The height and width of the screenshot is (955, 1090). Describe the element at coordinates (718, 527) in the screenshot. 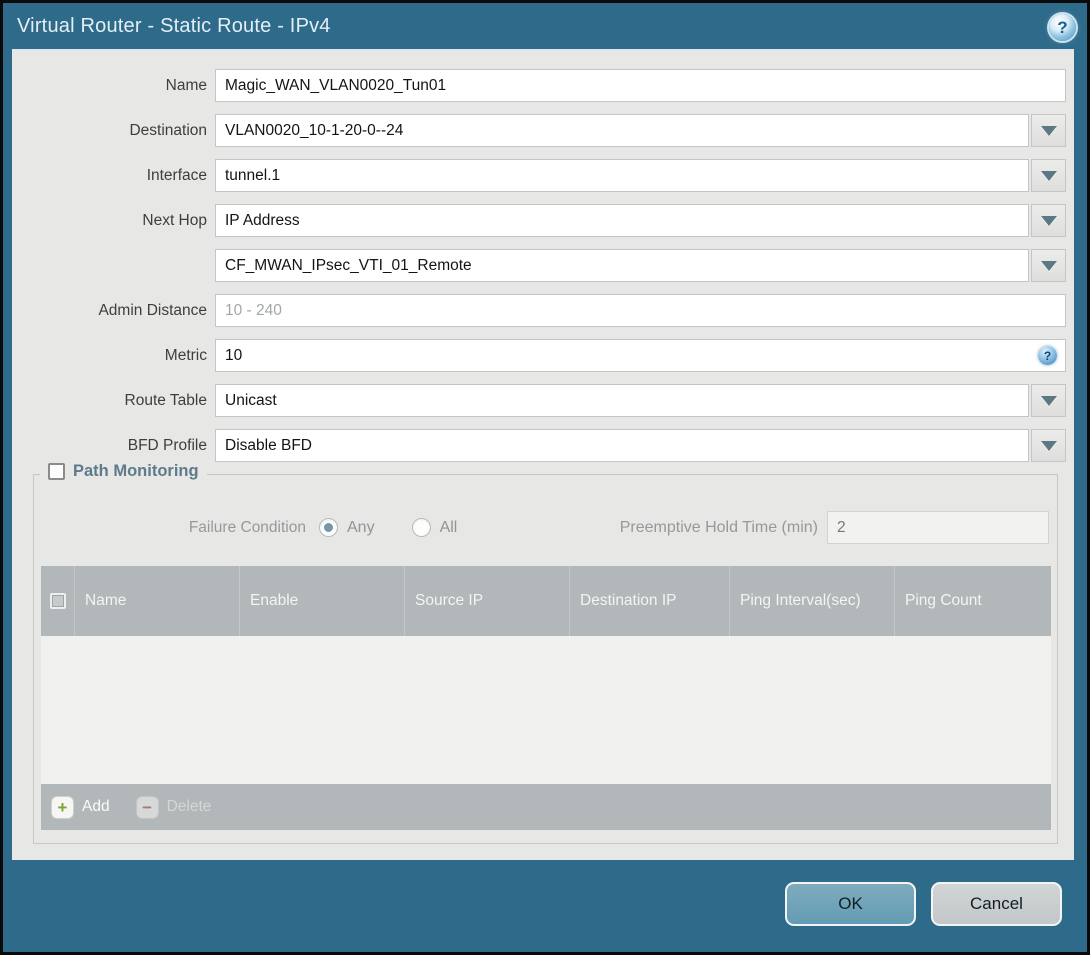

I see `preemptive-hold-time-label: Preemptive Hold Time (min)` at that location.